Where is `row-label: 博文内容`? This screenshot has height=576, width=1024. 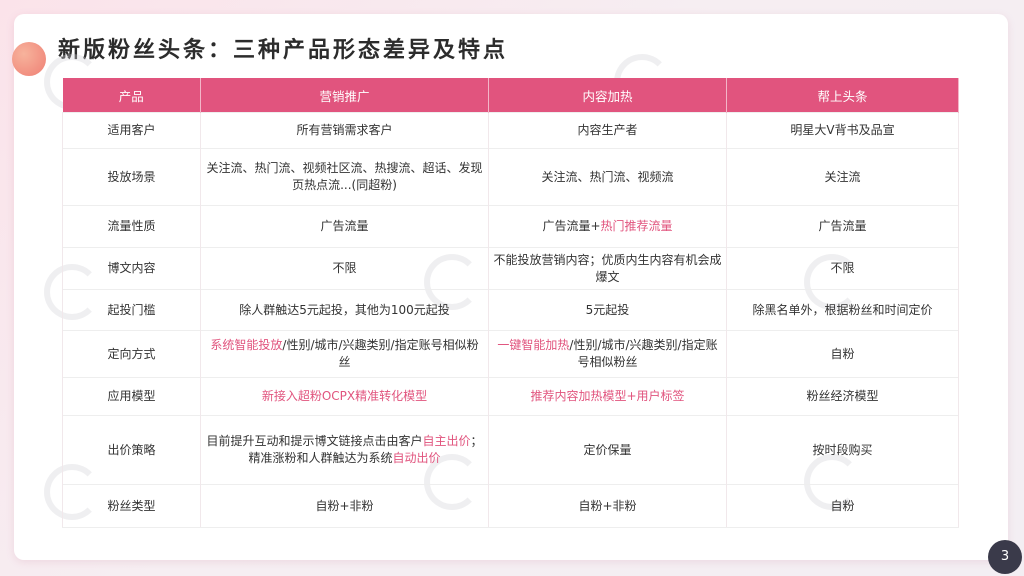
row-label: 博文内容 is located at coordinates (131, 268).